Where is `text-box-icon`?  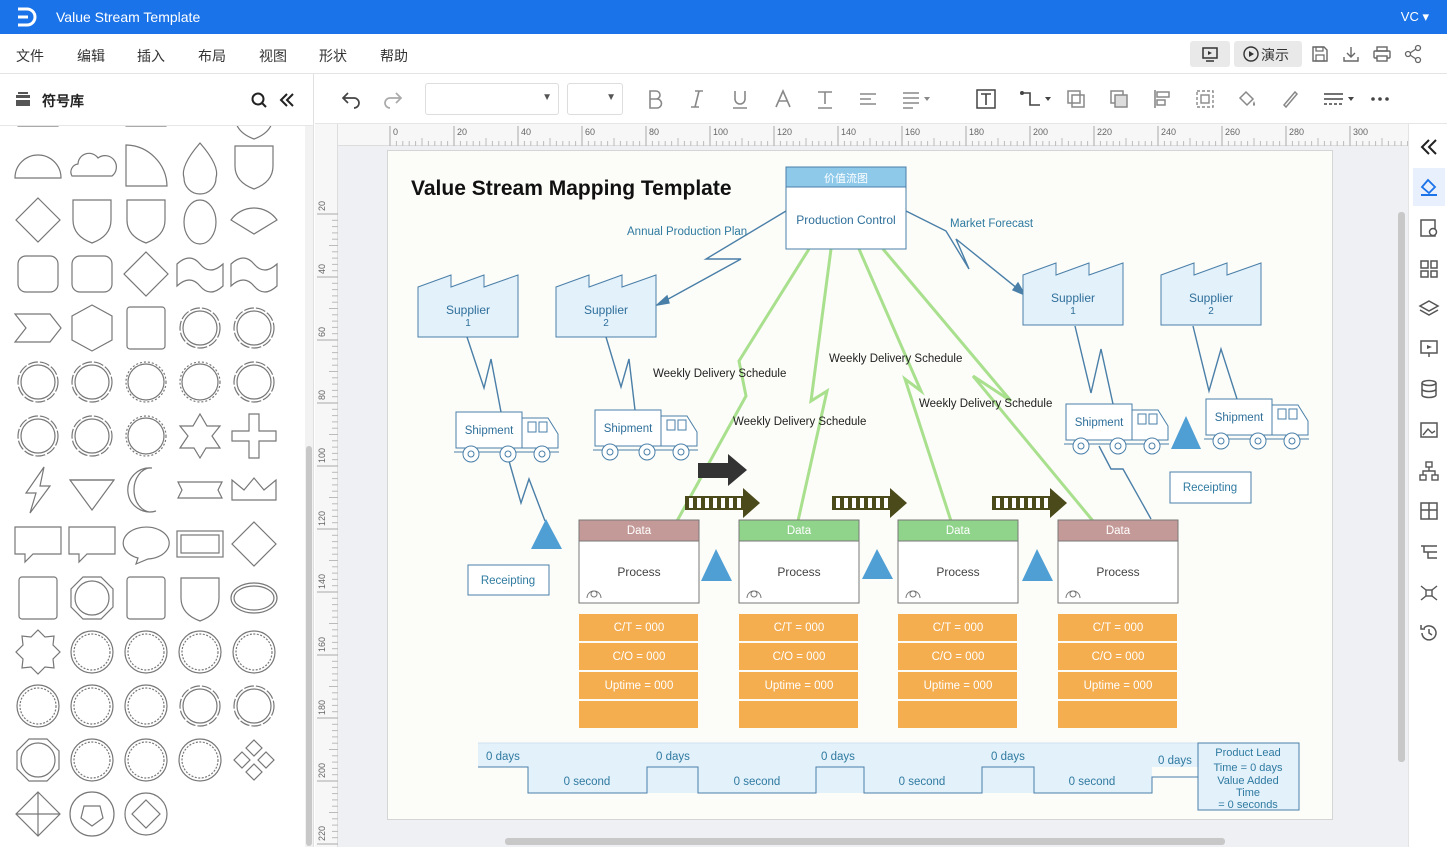 text-box-icon is located at coordinates (986, 99).